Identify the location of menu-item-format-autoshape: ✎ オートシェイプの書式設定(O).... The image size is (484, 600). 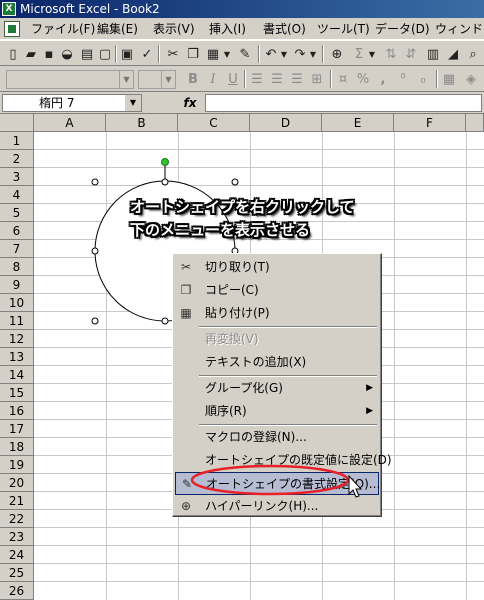
(278, 483).